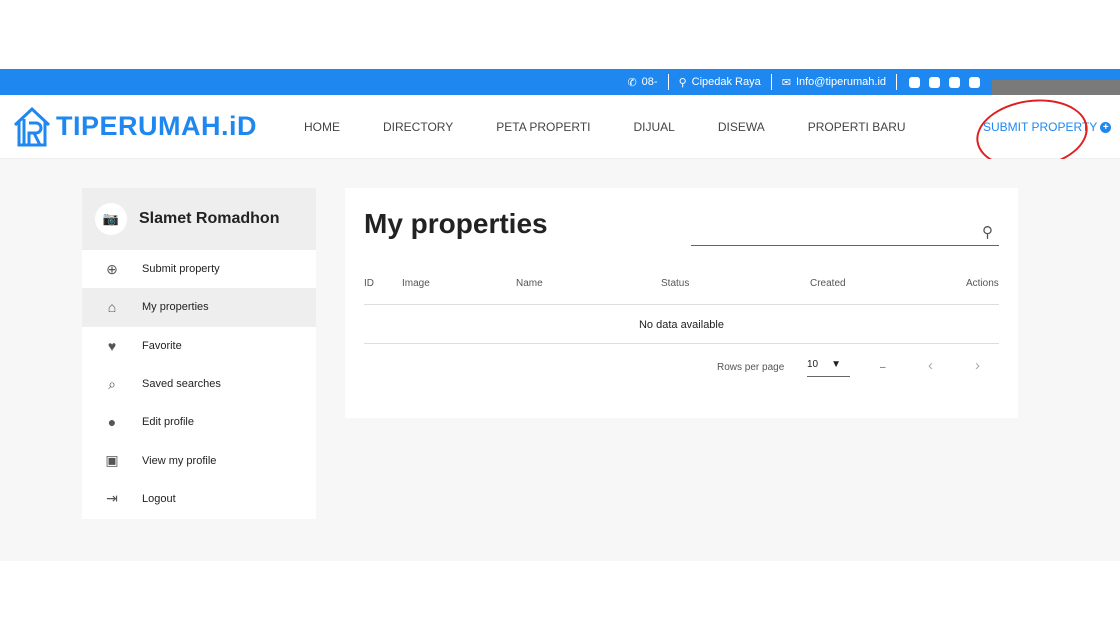  I want to click on next-page-icon: ›, so click(977, 365).